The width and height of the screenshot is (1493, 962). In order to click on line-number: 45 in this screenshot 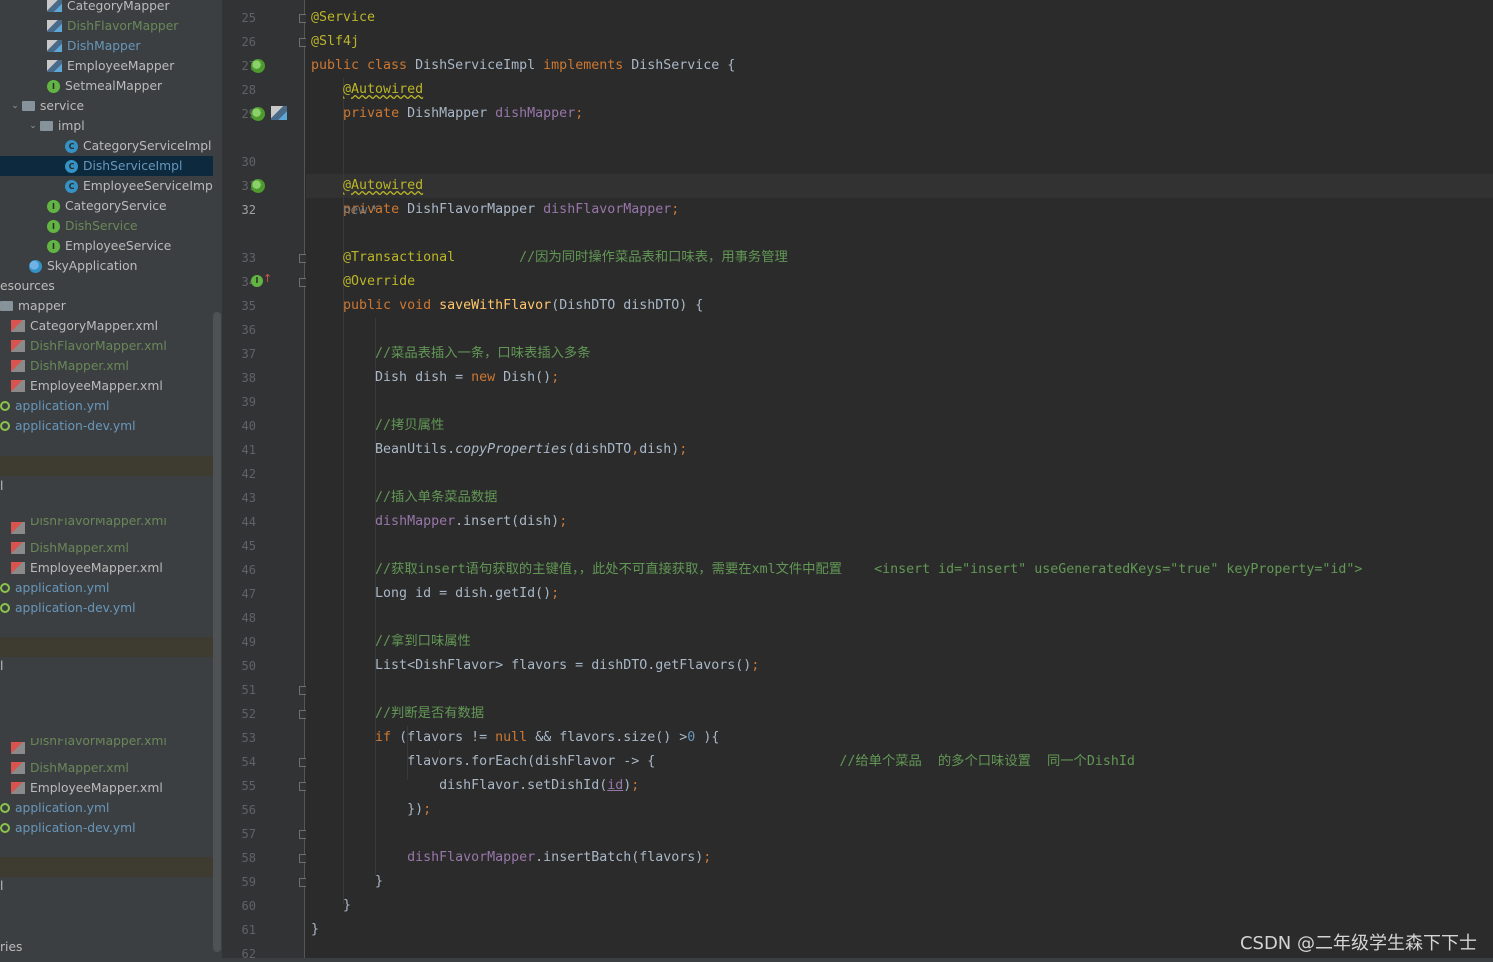, I will do `click(239, 546)`.